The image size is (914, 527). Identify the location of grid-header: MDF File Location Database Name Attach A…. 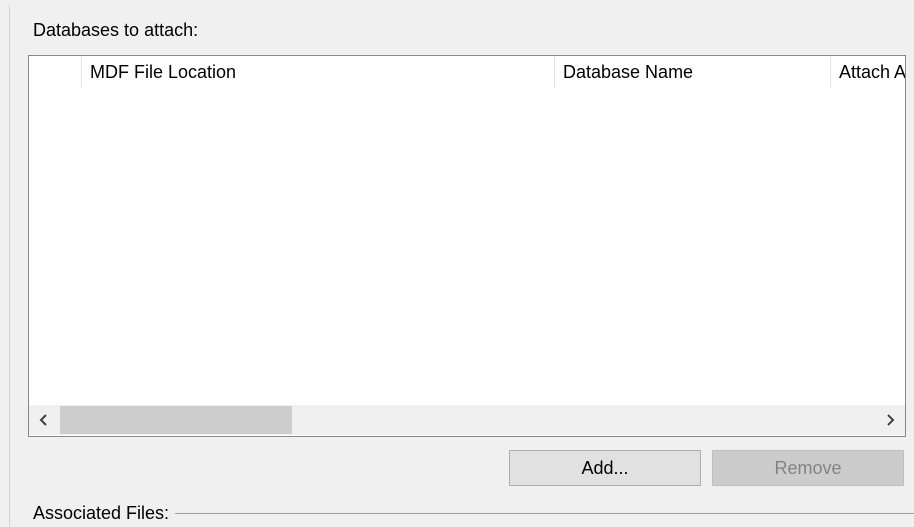
(467, 72).